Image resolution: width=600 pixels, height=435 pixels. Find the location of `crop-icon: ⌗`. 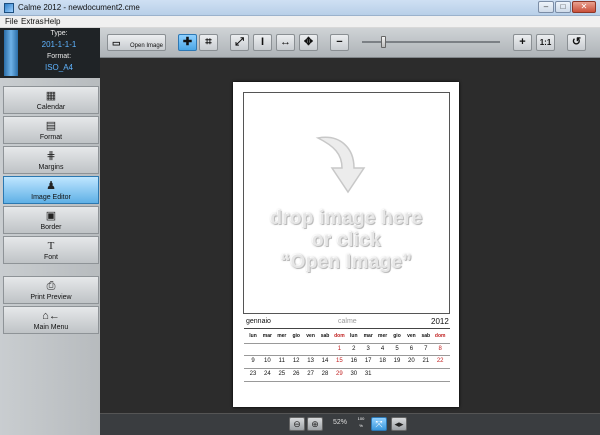

crop-icon: ⌗ is located at coordinates (208, 42).